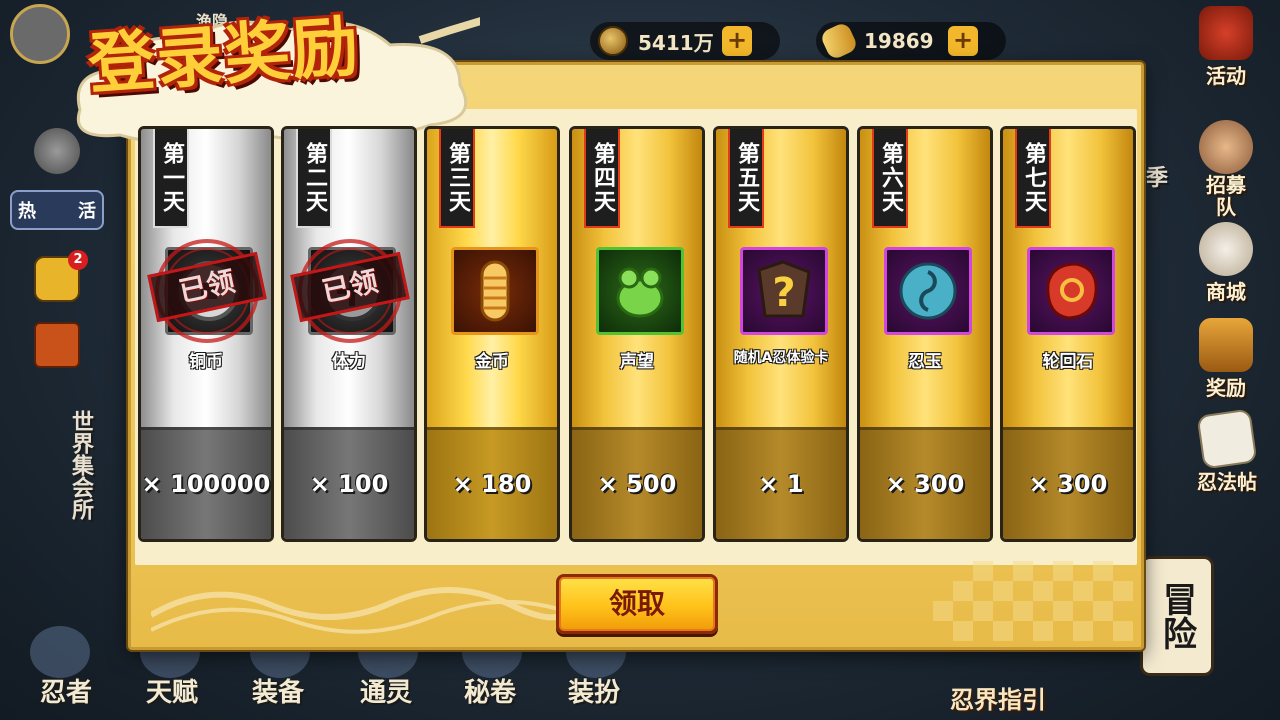 The width and height of the screenshot is (1280, 720). I want to click on lucky-cat-icon, so click(1226, 249).